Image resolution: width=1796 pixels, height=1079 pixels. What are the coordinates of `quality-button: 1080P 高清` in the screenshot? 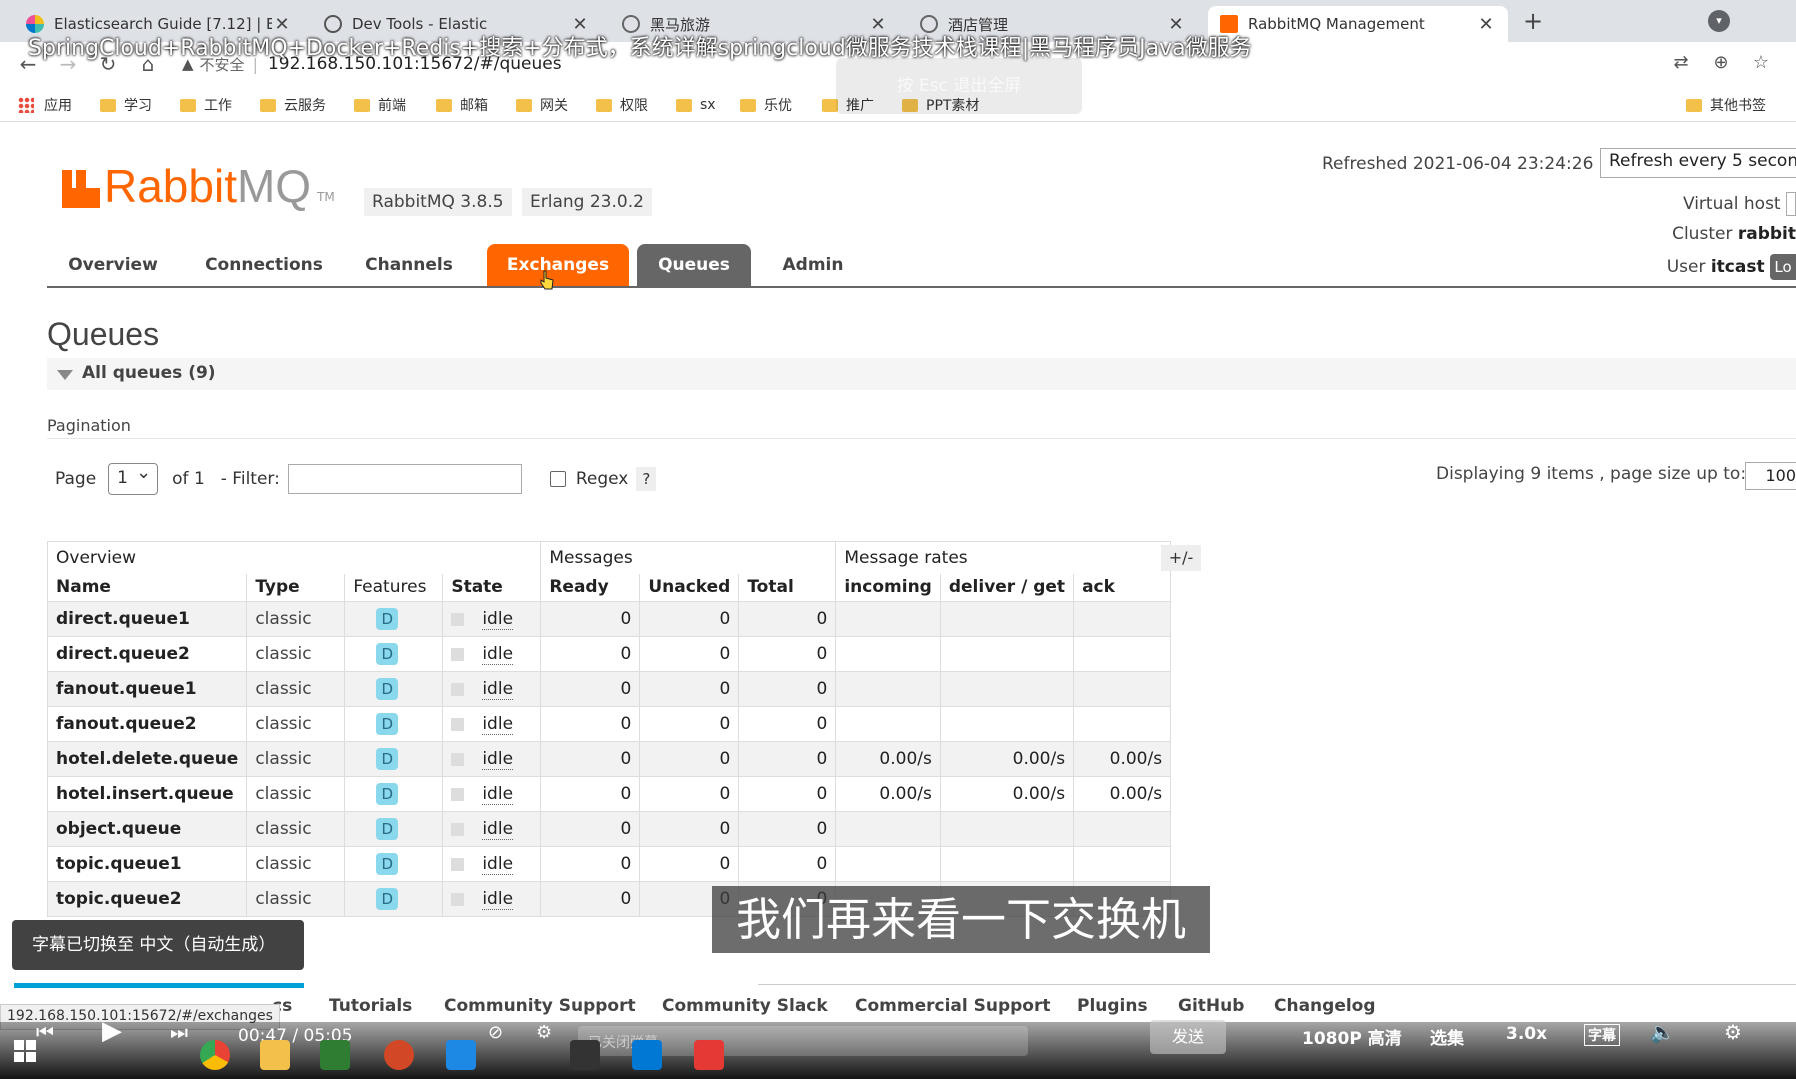 It's located at (1352, 1036).